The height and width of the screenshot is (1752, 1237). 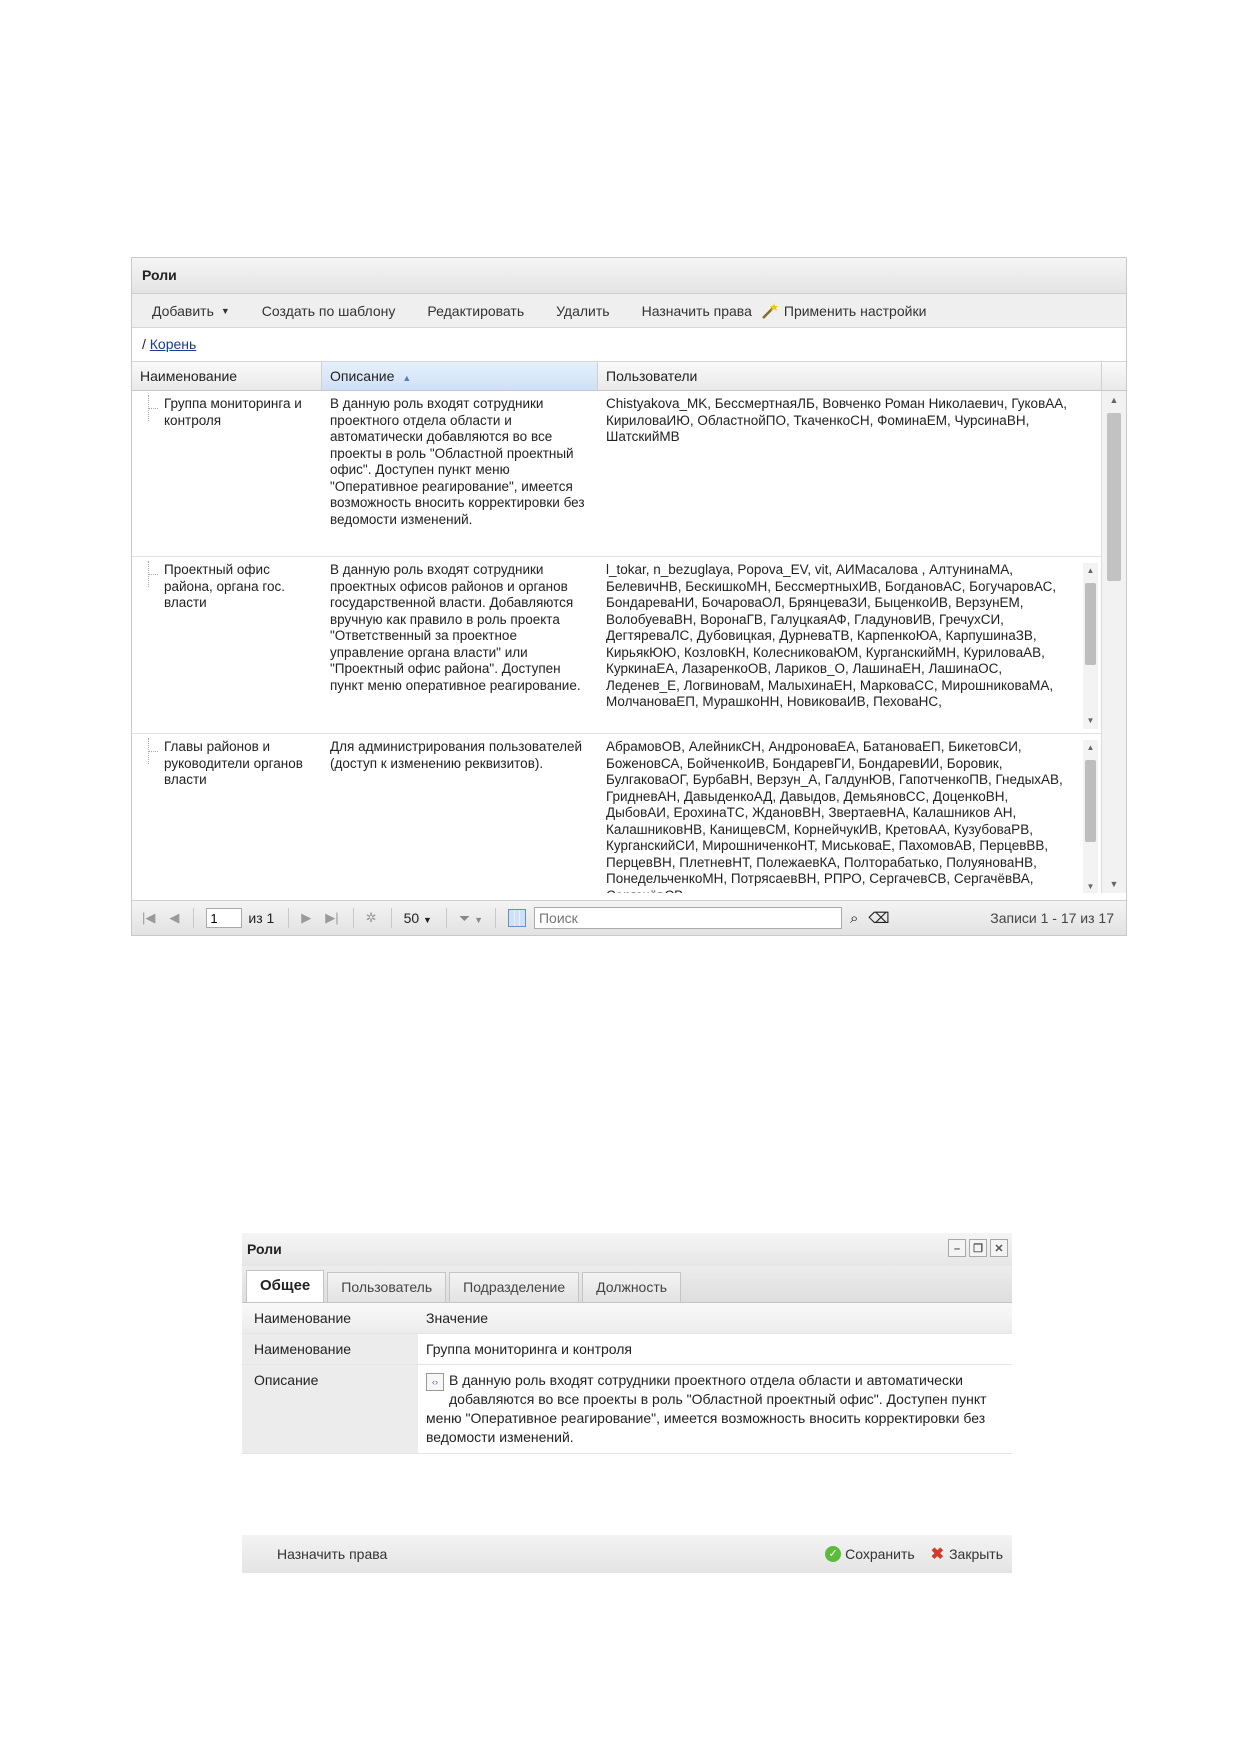 What do you see at coordinates (833, 1554) in the screenshot?
I see `check-circle-icon: ✓` at bounding box center [833, 1554].